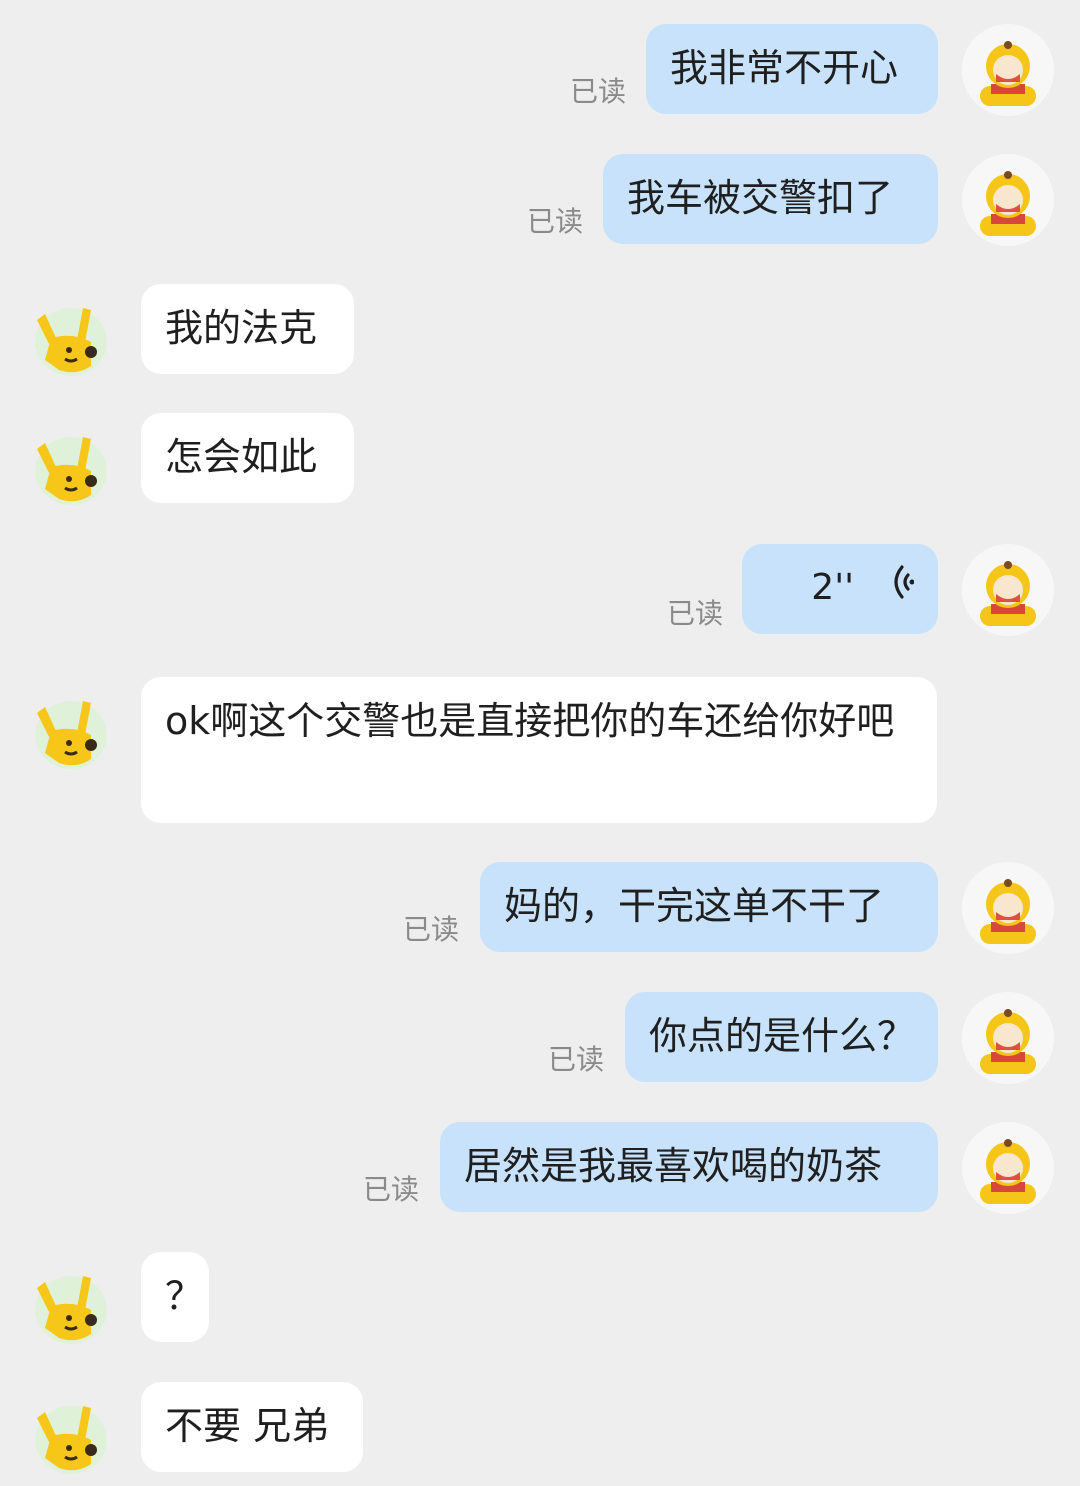 Image resolution: width=1080 pixels, height=1486 pixels. Describe the element at coordinates (252, 1427) in the screenshot. I see `message-bubble-incoming: 不要 兄弟` at that location.